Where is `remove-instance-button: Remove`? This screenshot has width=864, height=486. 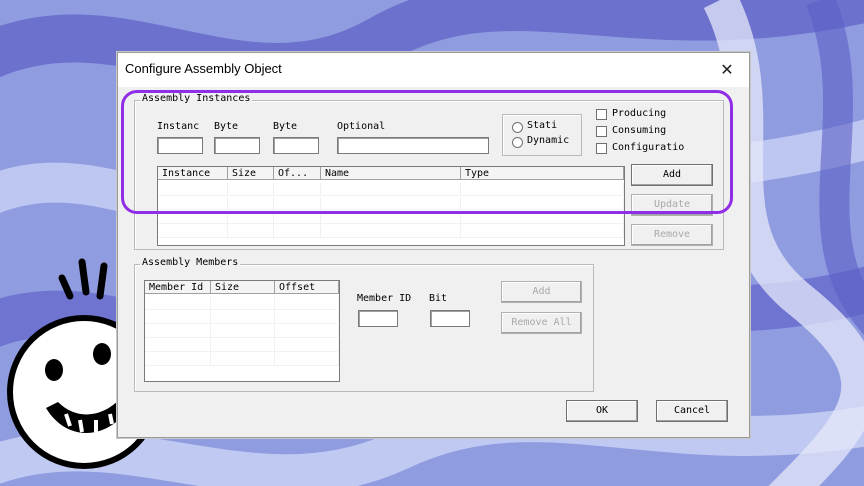 remove-instance-button: Remove is located at coordinates (672, 235).